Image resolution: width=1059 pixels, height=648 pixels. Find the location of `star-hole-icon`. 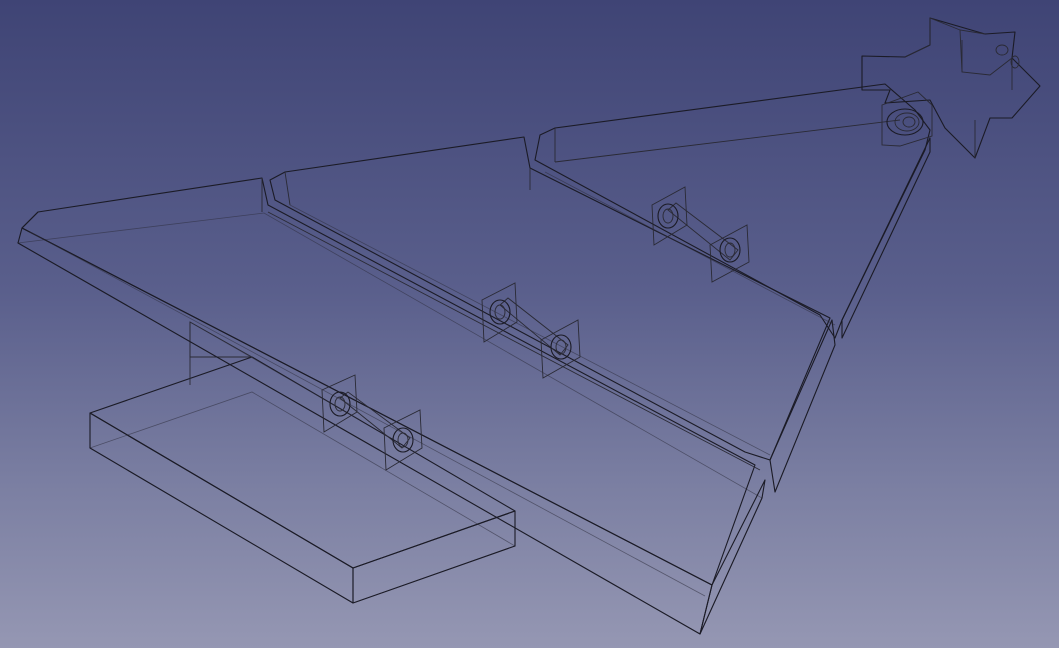

star-hole-icon is located at coordinates (1002, 50).